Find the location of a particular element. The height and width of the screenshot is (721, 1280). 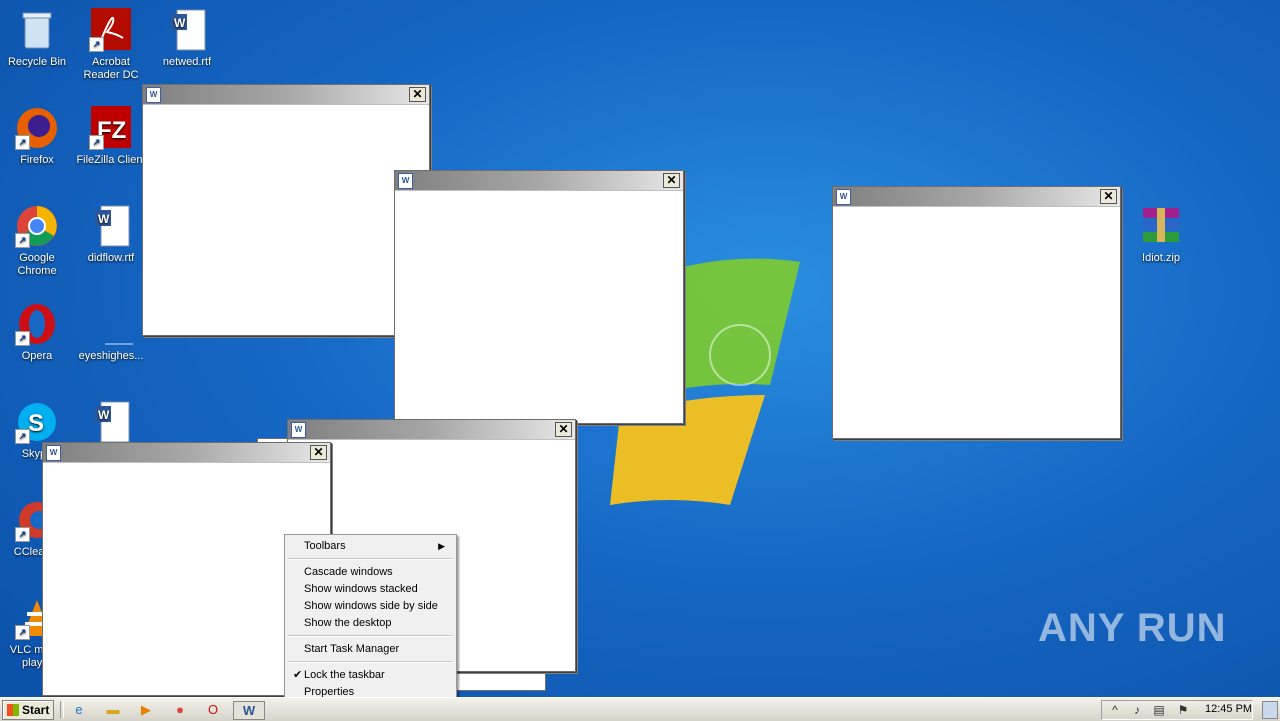

document-window-1: W ✕ is located at coordinates (286, 210).